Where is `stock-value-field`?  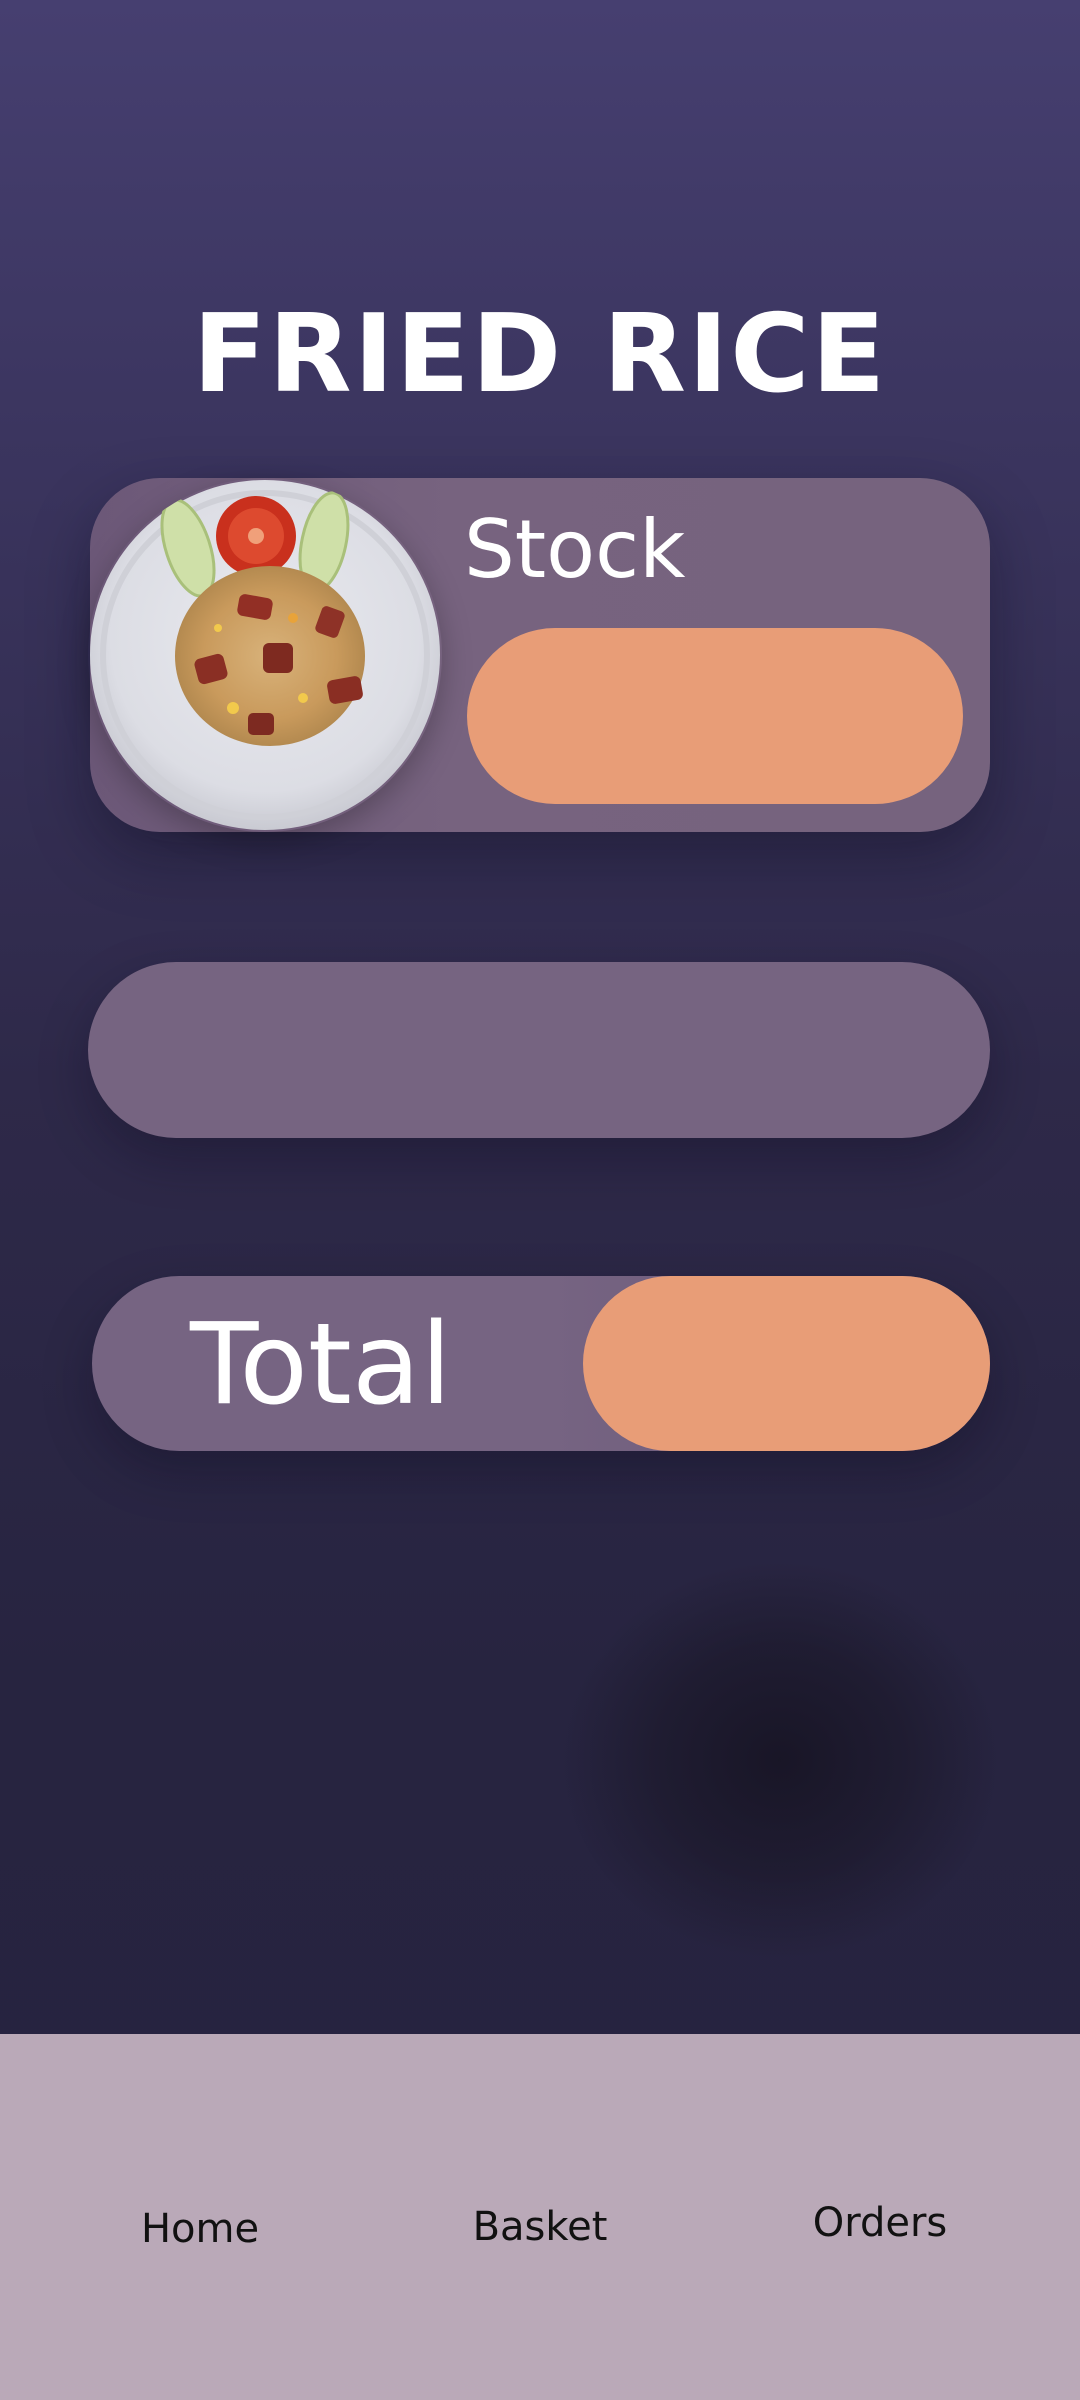 stock-value-field is located at coordinates (715, 716).